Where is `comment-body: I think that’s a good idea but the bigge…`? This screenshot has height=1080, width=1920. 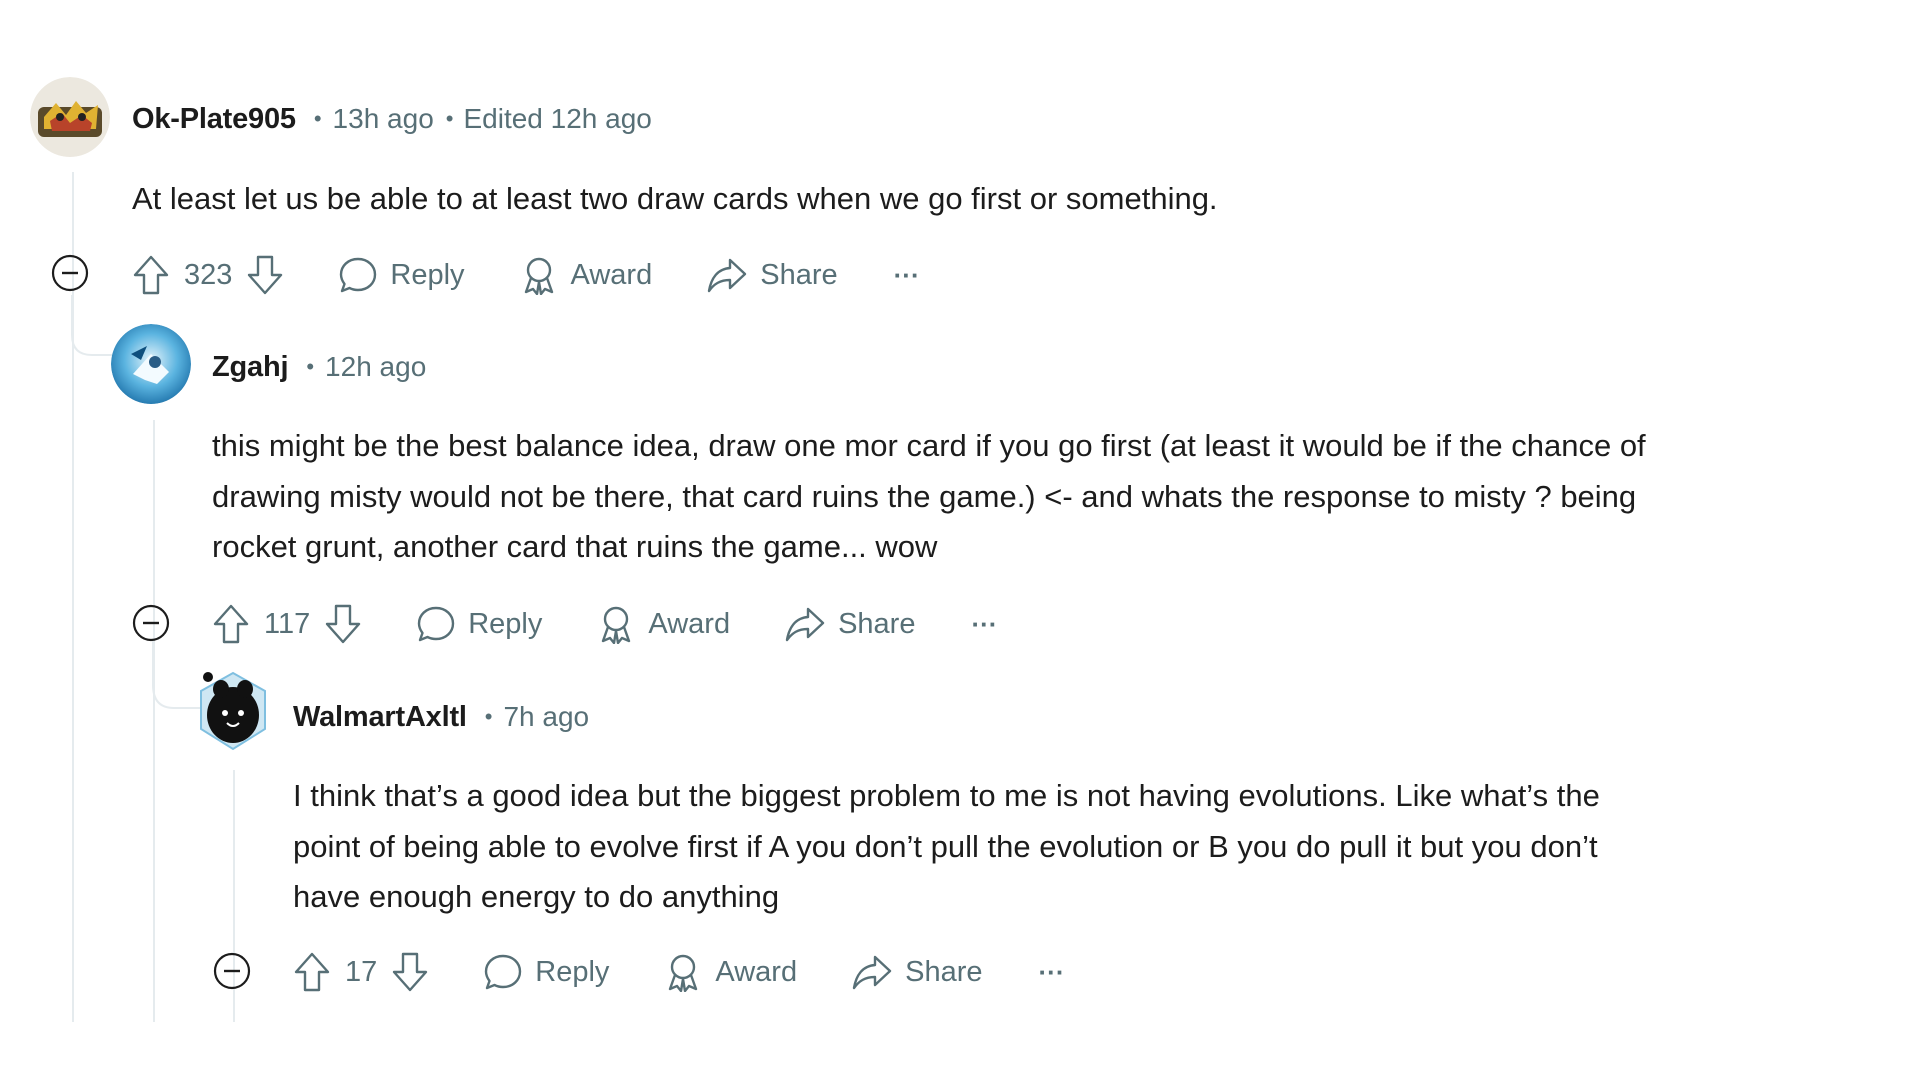
comment-body: I think that’s a good idea but the bigge… is located at coordinates (1093, 847).